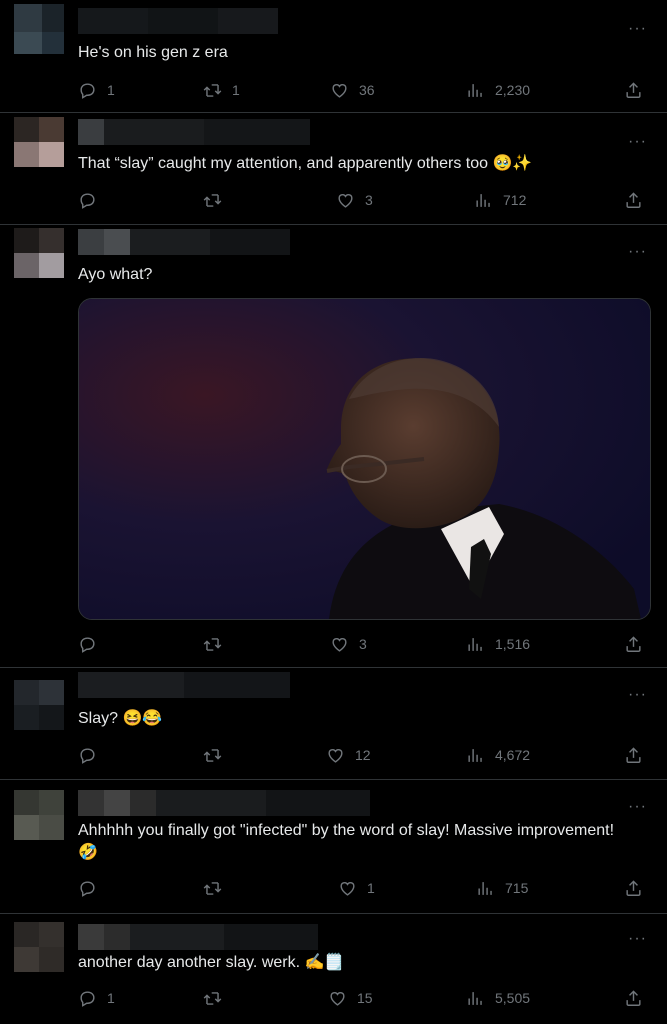 This screenshot has width=667, height=1024. I want to click on views-count: 1,516, so click(513, 644).